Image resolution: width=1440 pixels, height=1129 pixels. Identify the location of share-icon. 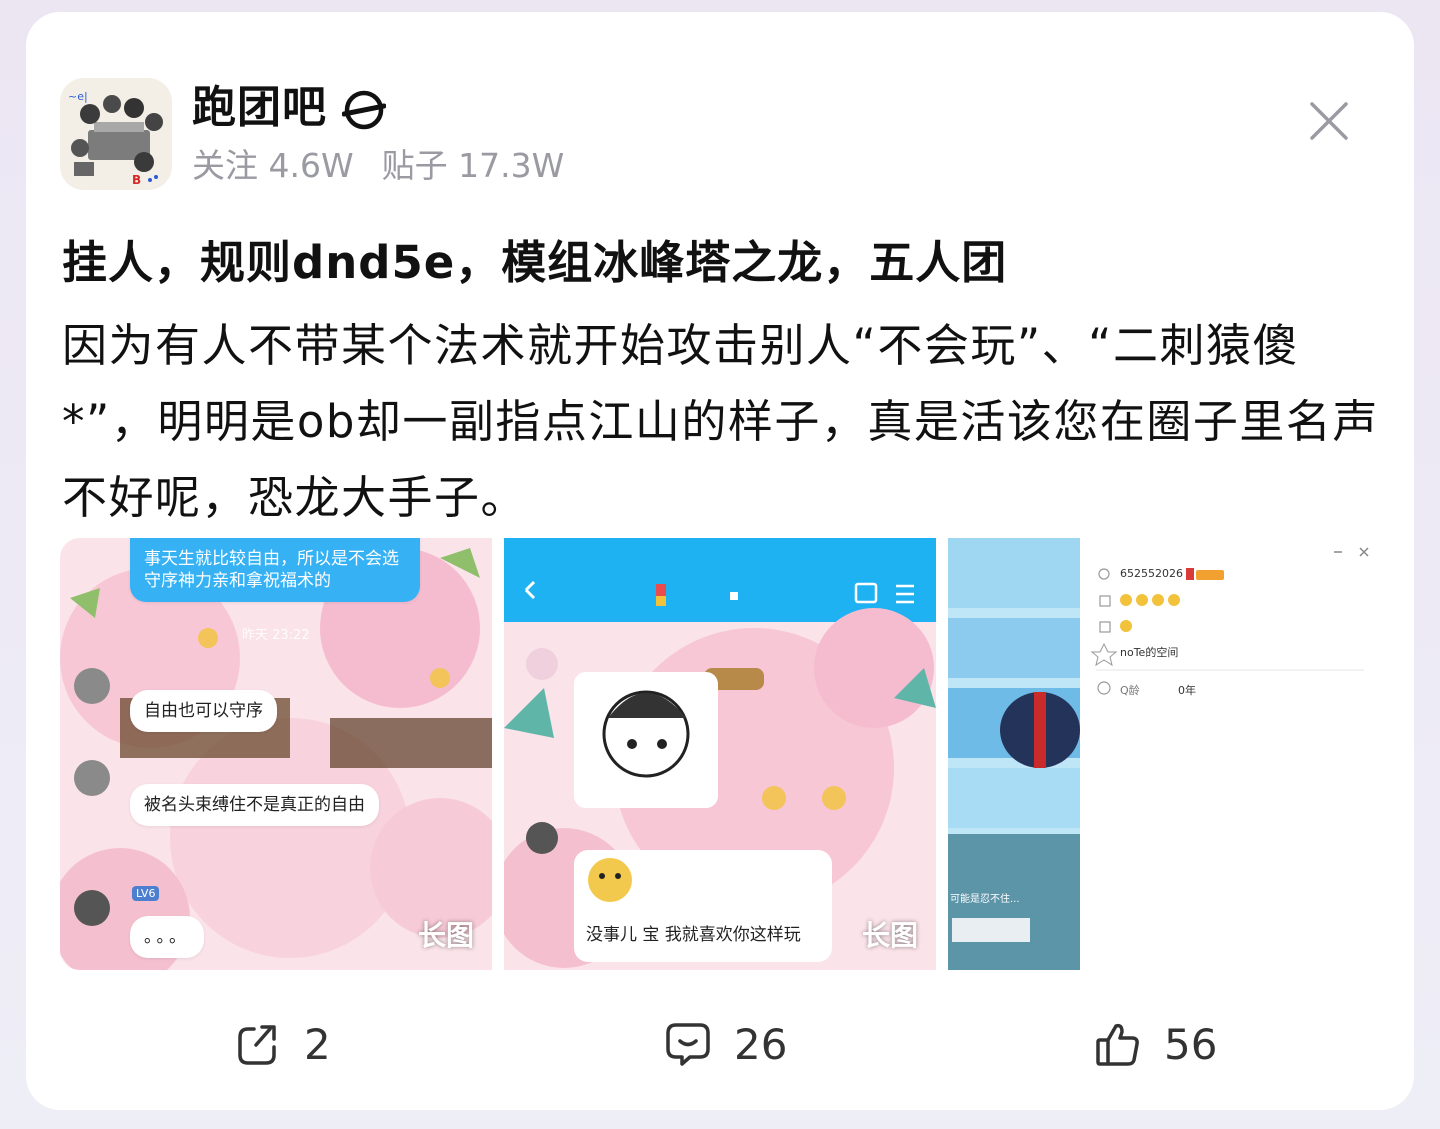
(257, 1045).